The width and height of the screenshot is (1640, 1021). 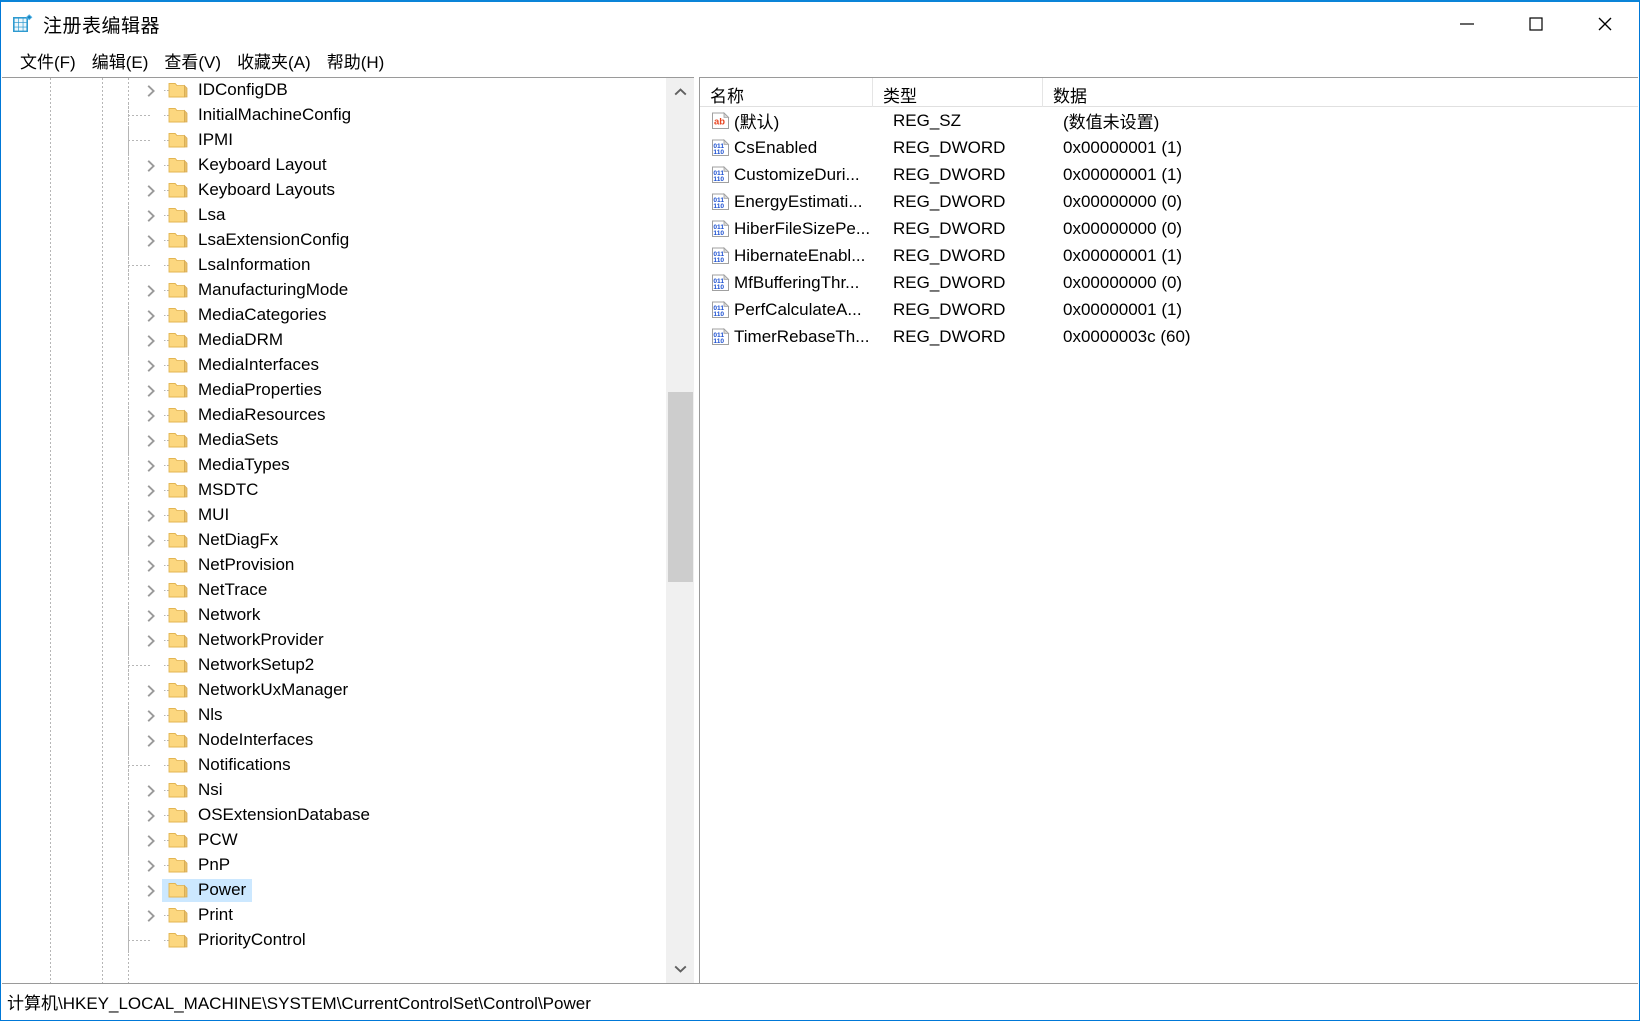 What do you see at coordinates (333, 290) in the screenshot?
I see `tree-node-manufacturingmode: ManufacturingMode` at bounding box center [333, 290].